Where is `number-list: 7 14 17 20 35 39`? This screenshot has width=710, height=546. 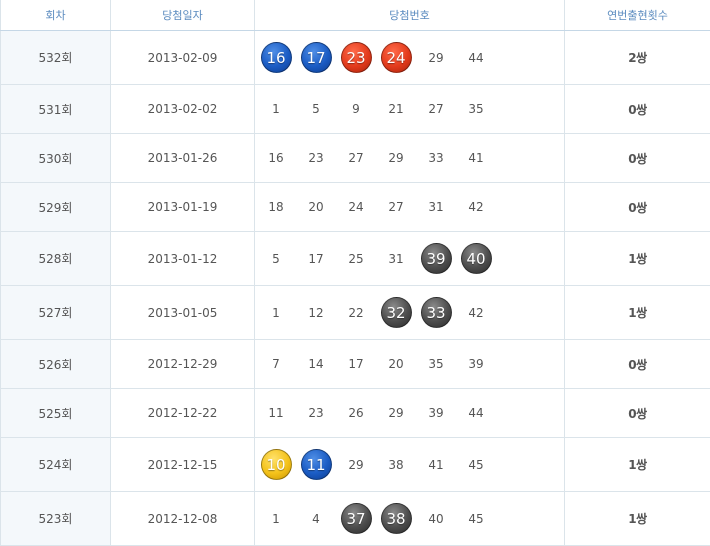
number-list: 7 14 17 20 35 39 is located at coordinates (409, 364).